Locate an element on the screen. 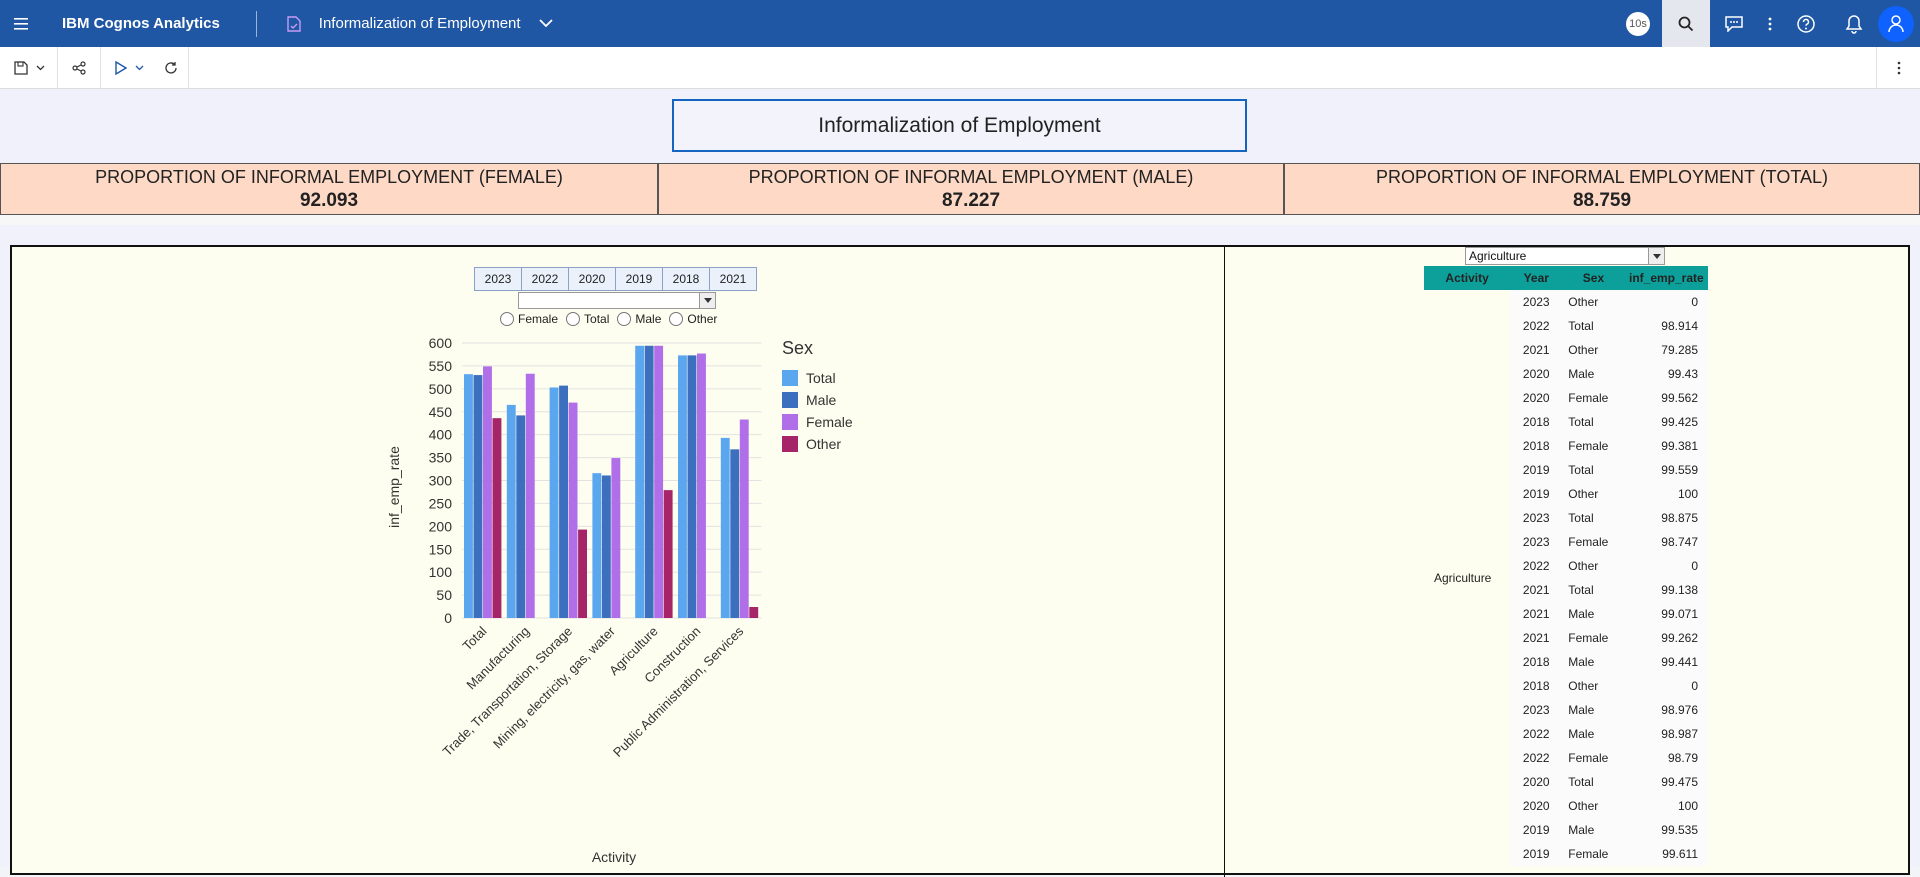 The image size is (1920, 877). year-cell: 2019 is located at coordinates (1536, 470).